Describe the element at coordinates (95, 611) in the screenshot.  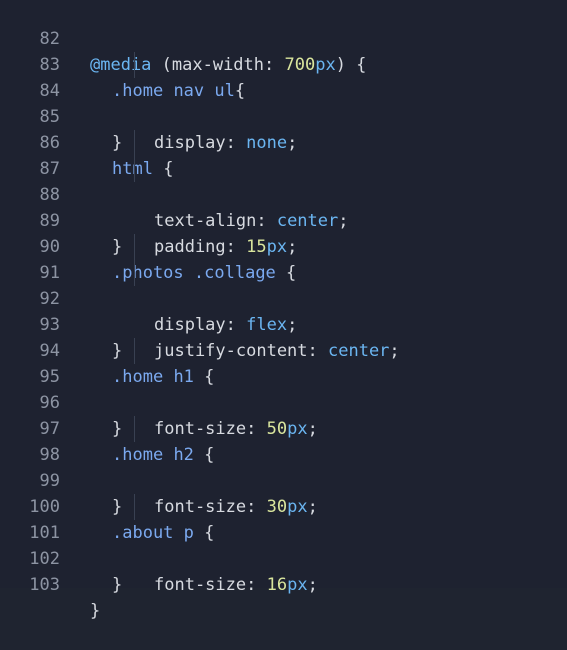
I see `code-text: }` at that location.